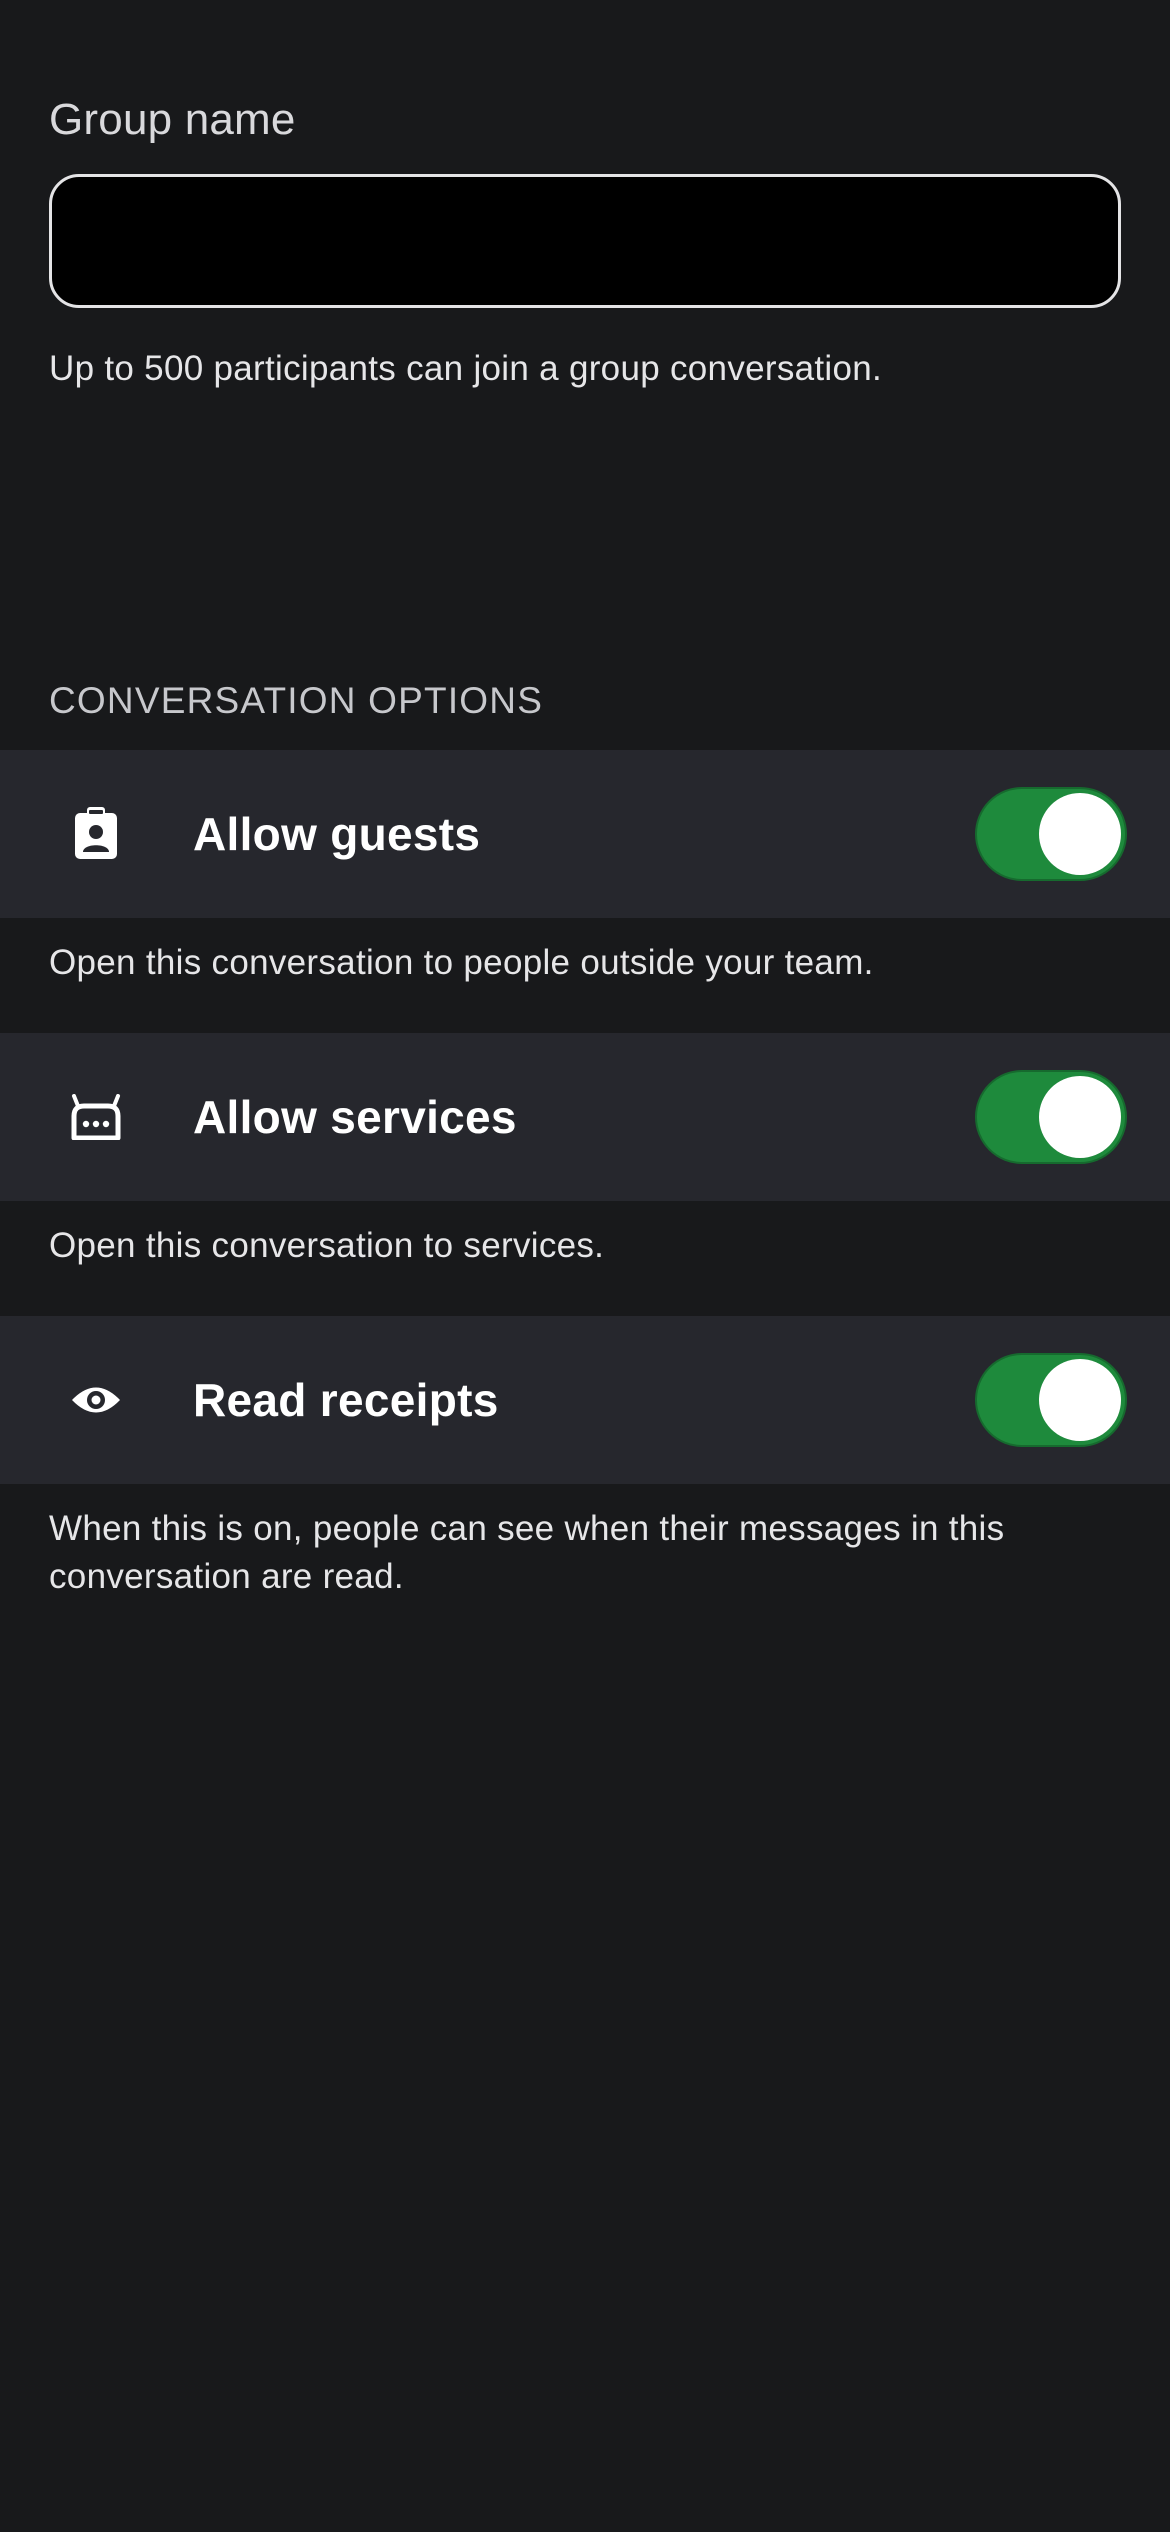 Image resolution: width=1170 pixels, height=2532 pixels. Describe the element at coordinates (585, 834) in the screenshot. I see `allow-guests-row: Allow guests` at that location.